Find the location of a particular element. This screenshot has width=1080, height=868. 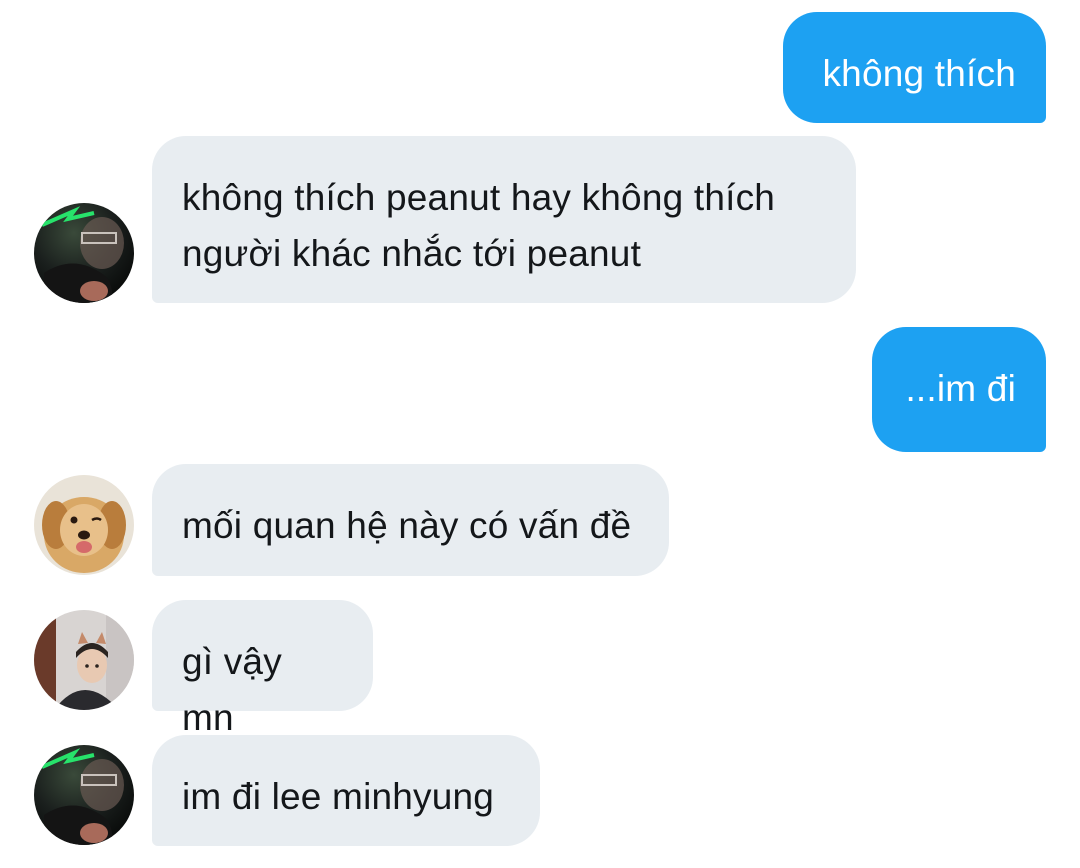

message-text: im đi lee minhyung is located at coordinates (338, 796).